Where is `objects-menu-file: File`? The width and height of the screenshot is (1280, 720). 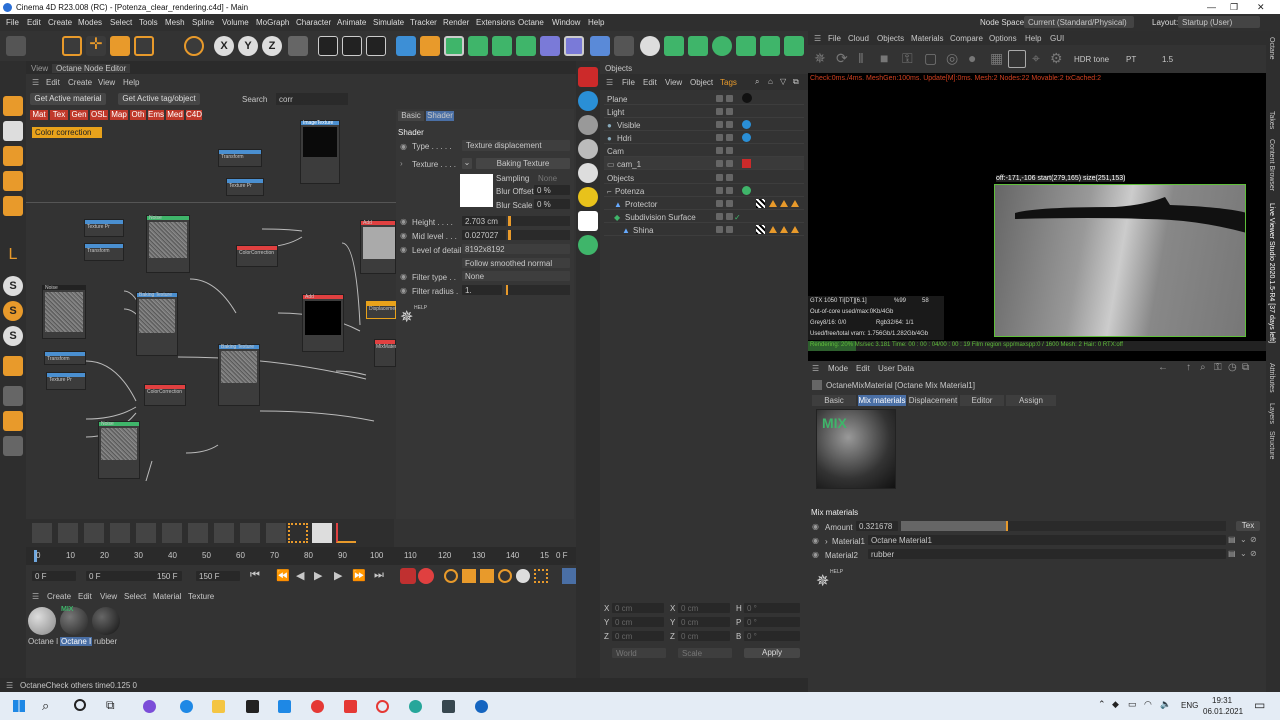
objects-menu-file: File is located at coordinates (628, 82).